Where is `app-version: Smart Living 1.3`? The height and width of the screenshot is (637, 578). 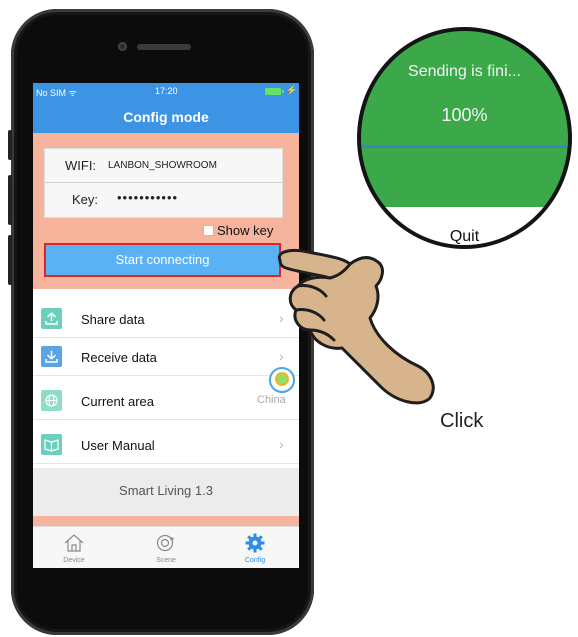
app-version: Smart Living 1.3 is located at coordinates (166, 490).